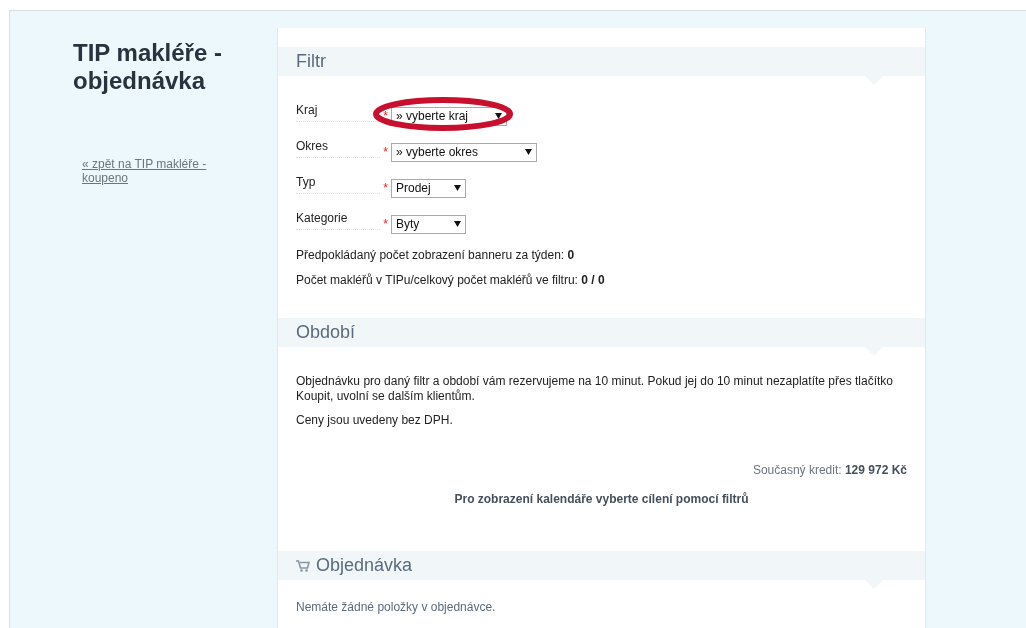  Describe the element at coordinates (303, 565) in the screenshot. I see `cart-icon` at that location.